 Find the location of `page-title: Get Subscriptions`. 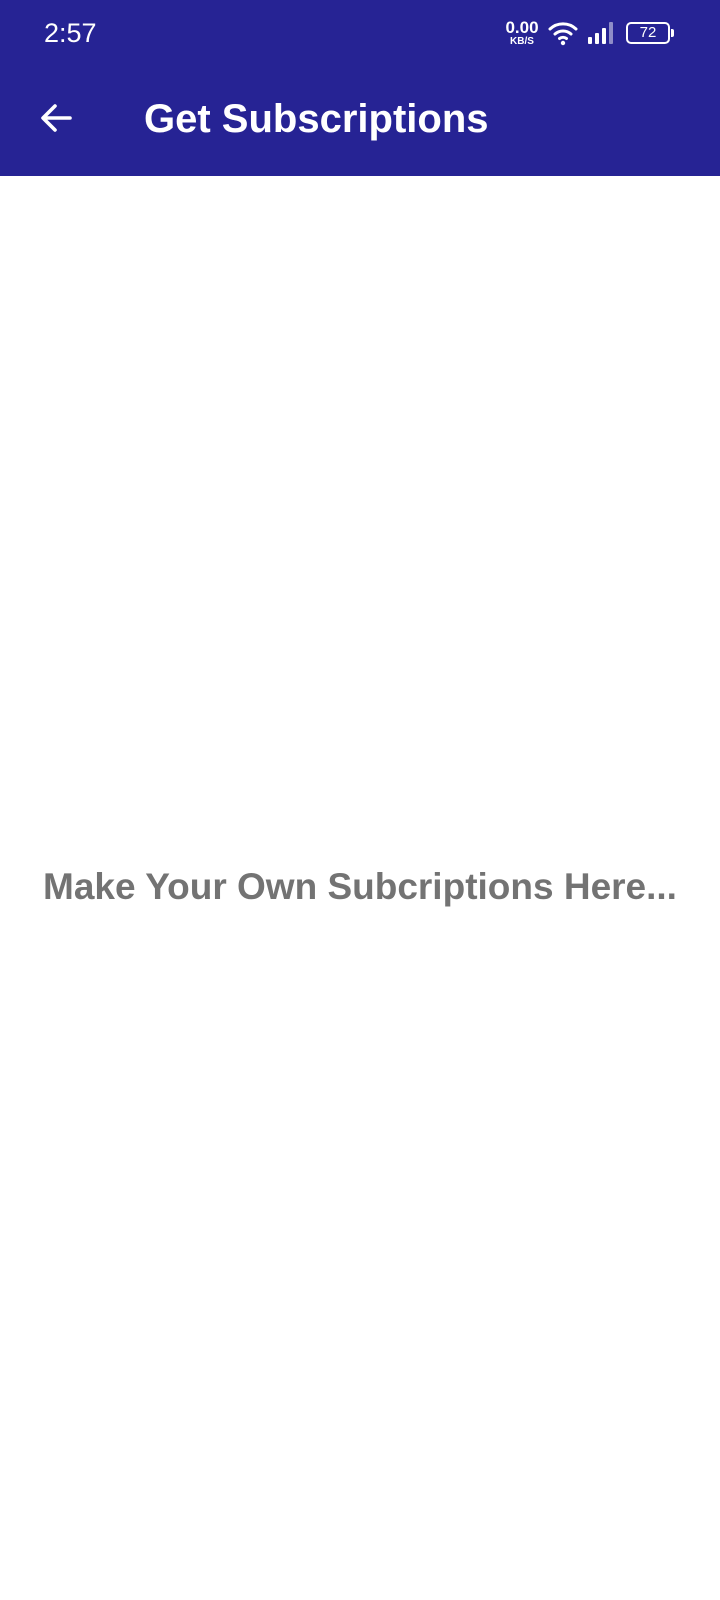

page-title: Get Subscriptions is located at coordinates (316, 119).